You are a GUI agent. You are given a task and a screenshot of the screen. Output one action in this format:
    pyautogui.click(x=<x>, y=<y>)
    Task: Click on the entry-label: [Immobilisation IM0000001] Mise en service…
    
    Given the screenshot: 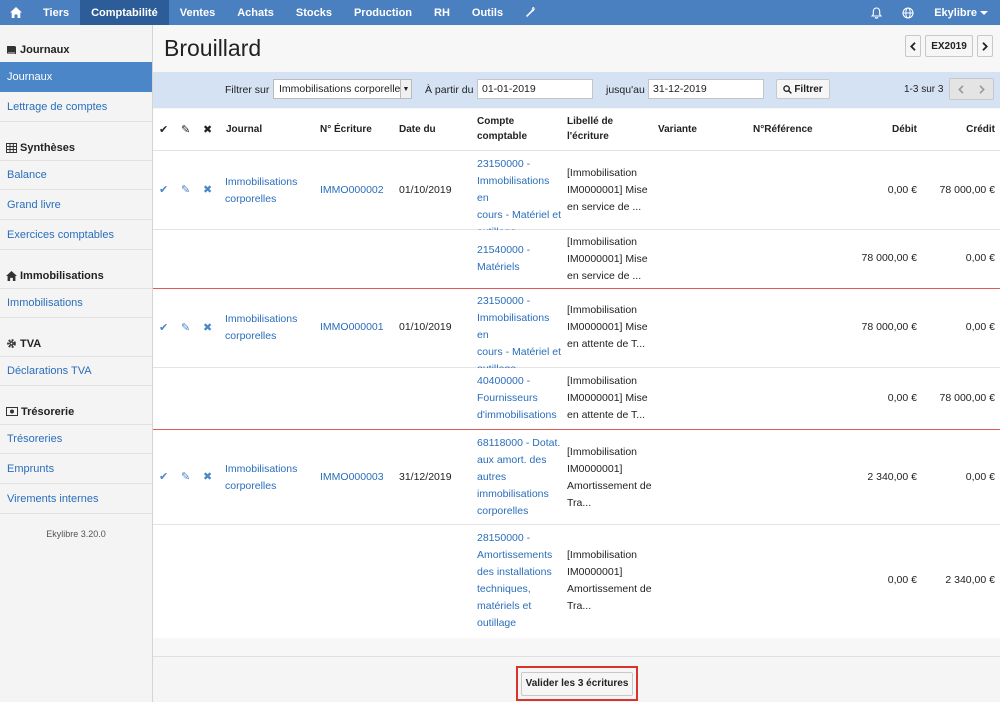 What is the action you would take?
    pyautogui.click(x=607, y=190)
    